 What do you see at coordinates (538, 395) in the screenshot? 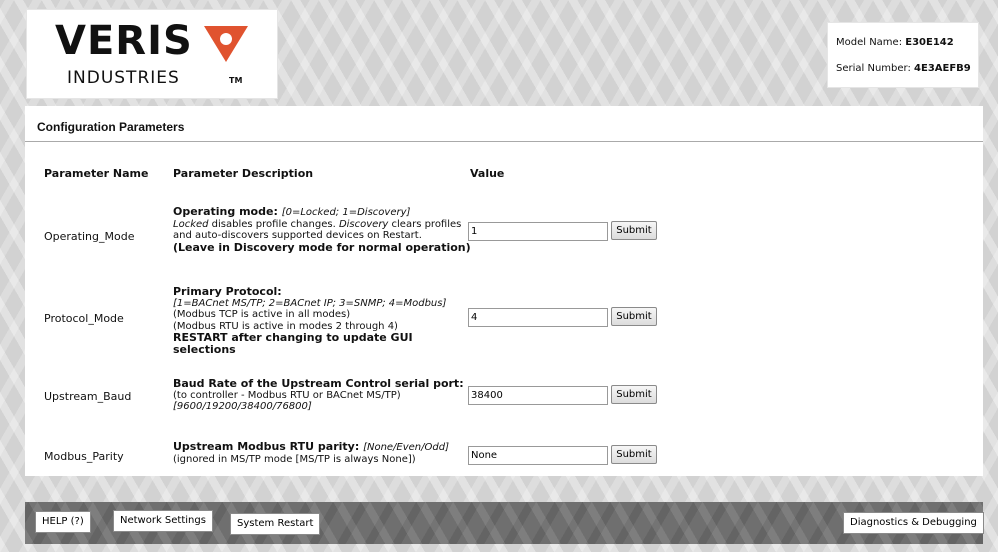
I see `upstream-baud-input` at bounding box center [538, 395].